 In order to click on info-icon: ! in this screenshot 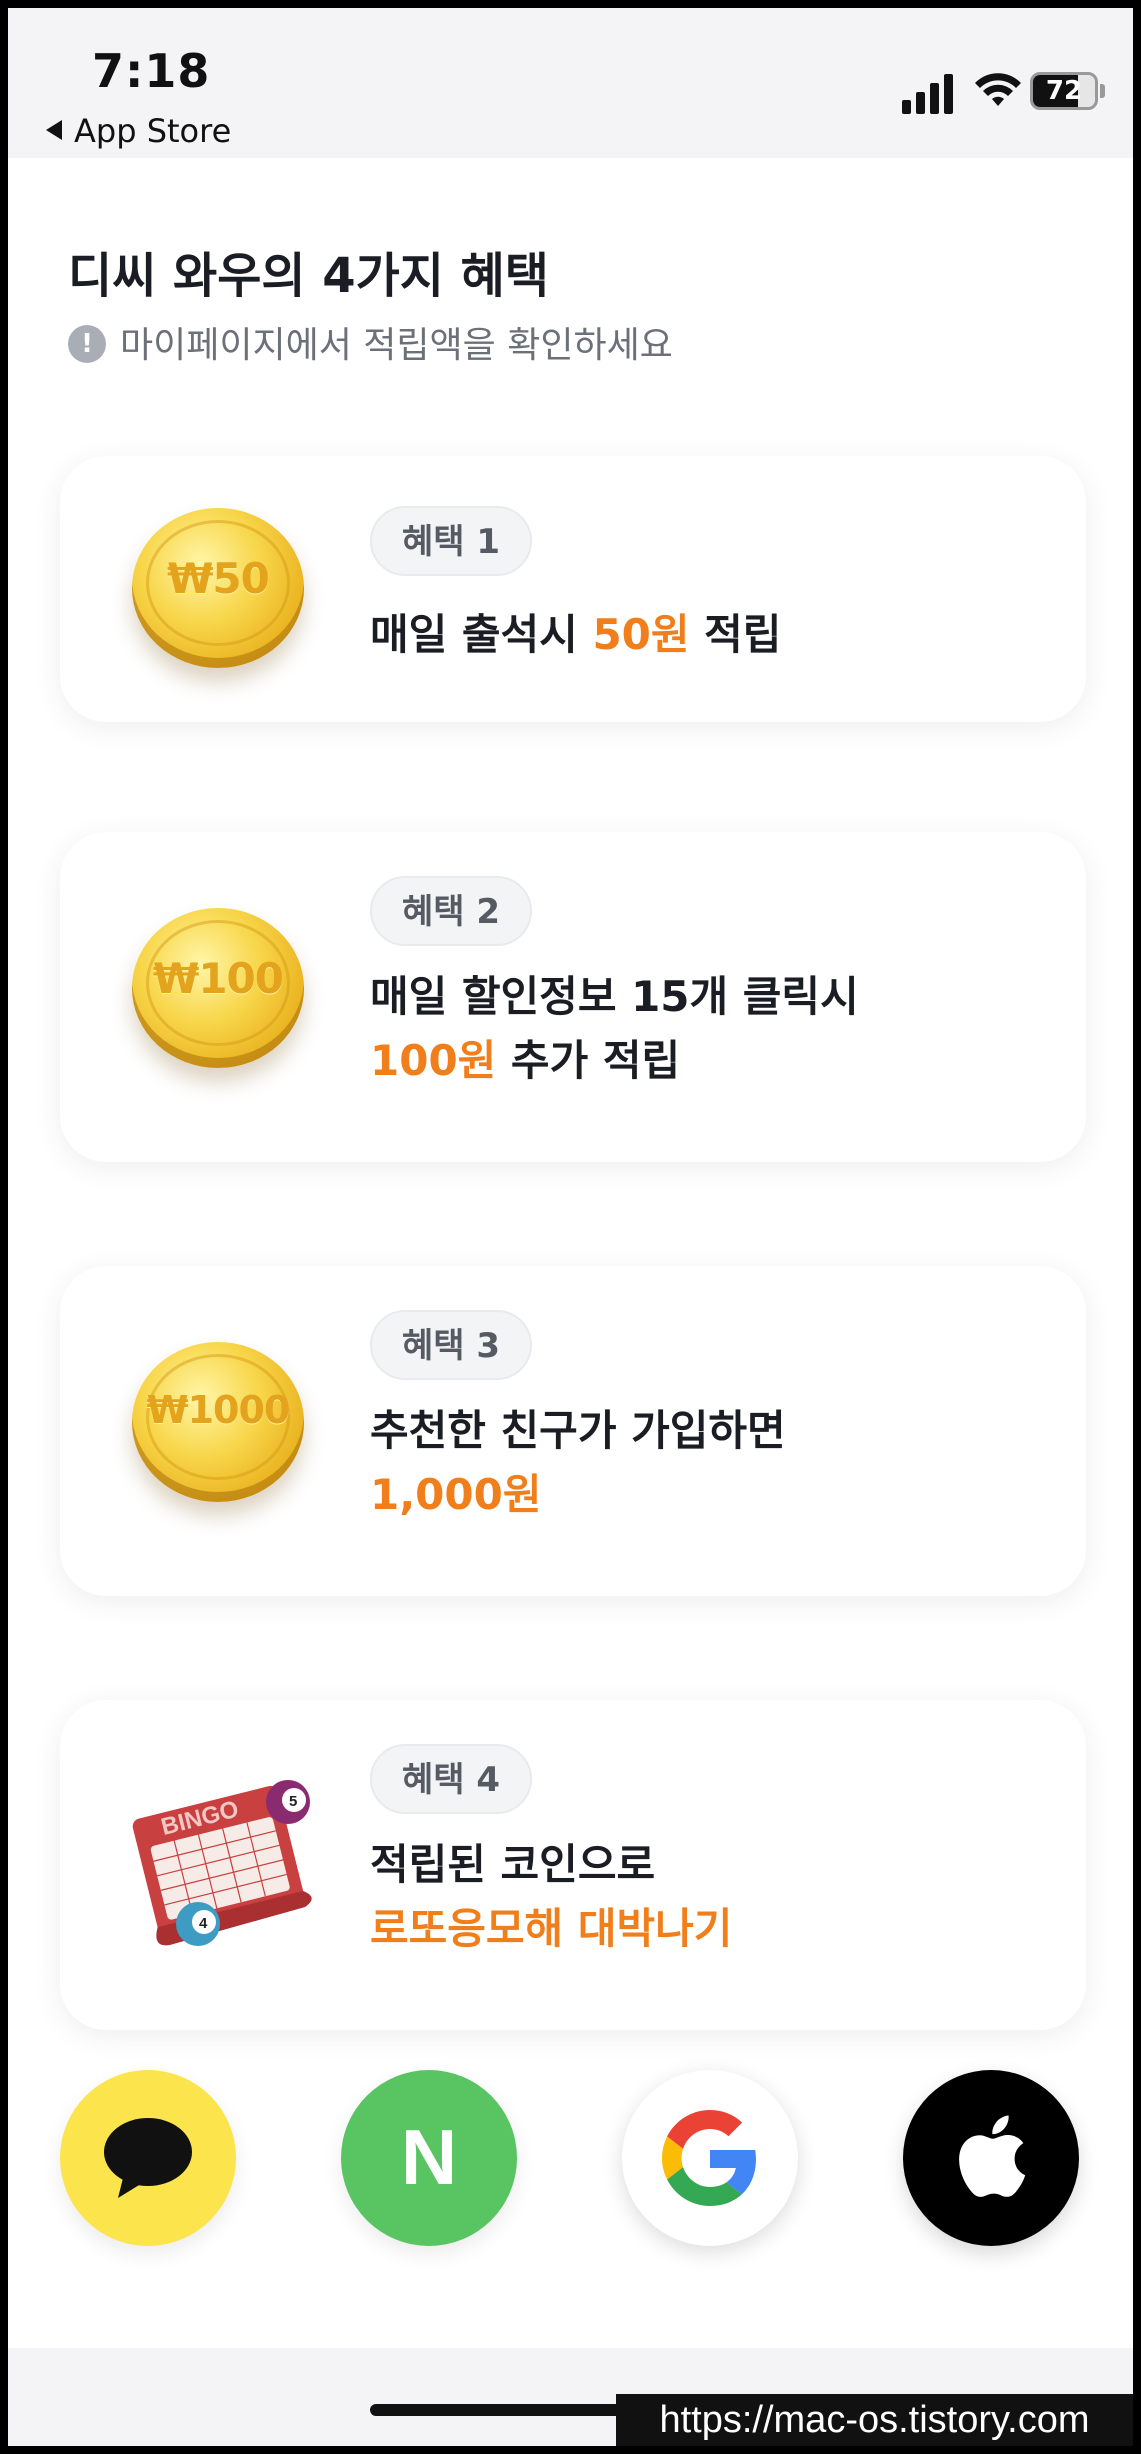, I will do `click(87, 344)`.